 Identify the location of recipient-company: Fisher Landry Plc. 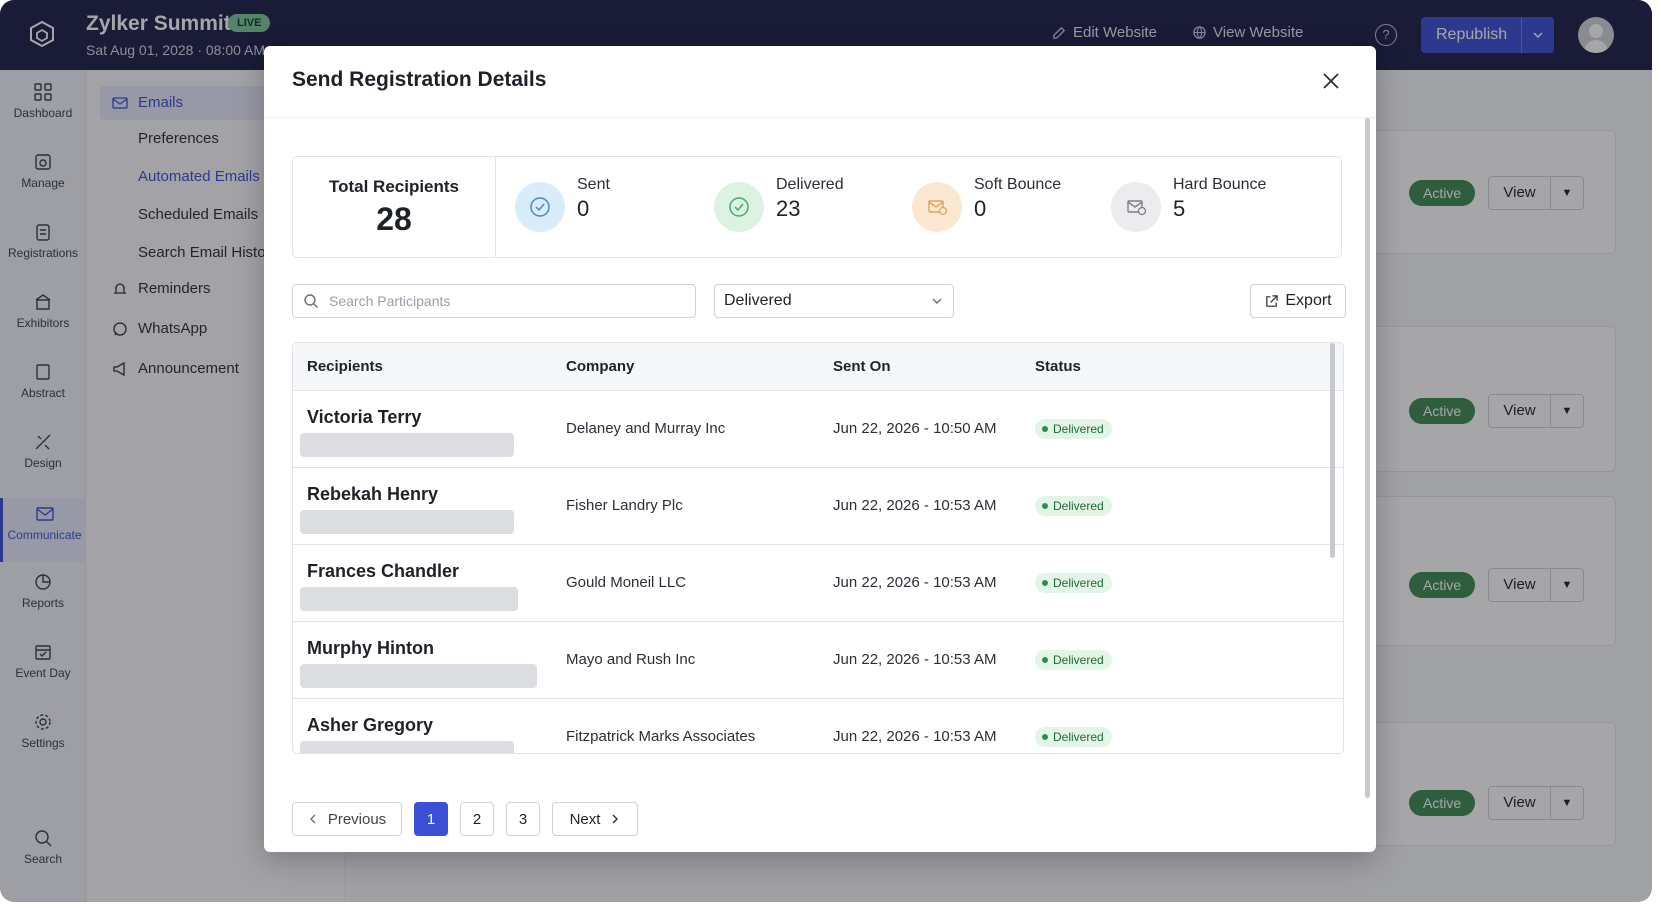
(624, 505).